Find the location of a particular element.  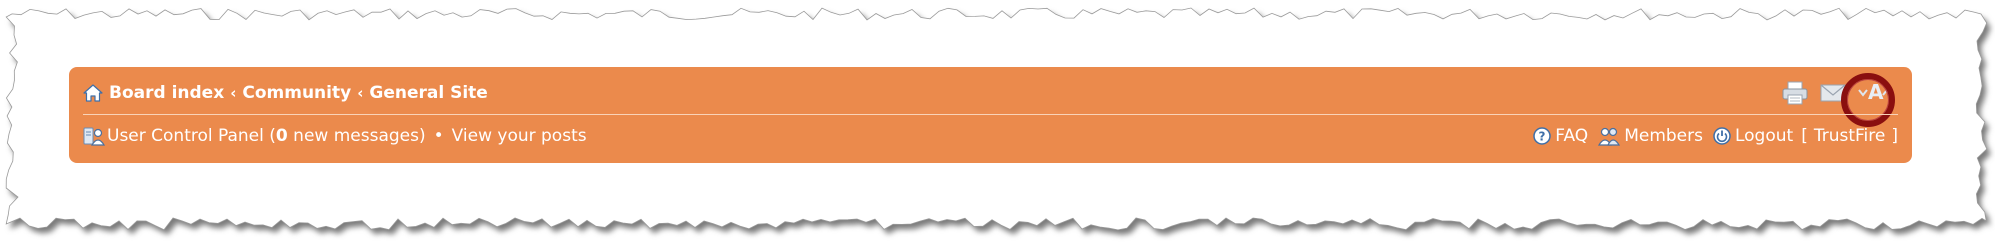

user-control-panel-icon is located at coordinates (94, 136).